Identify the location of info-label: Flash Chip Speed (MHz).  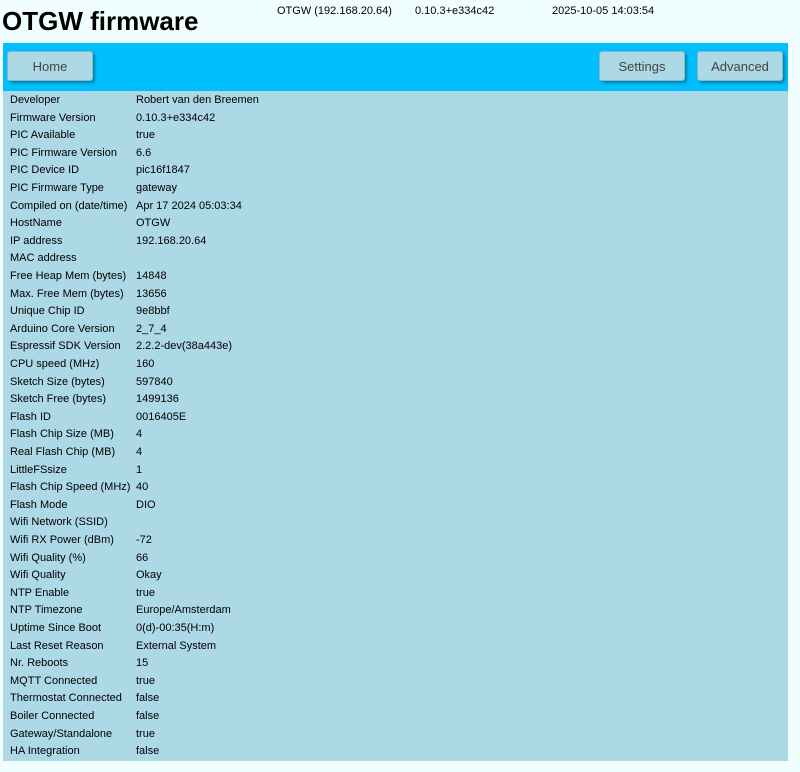
(70, 487).